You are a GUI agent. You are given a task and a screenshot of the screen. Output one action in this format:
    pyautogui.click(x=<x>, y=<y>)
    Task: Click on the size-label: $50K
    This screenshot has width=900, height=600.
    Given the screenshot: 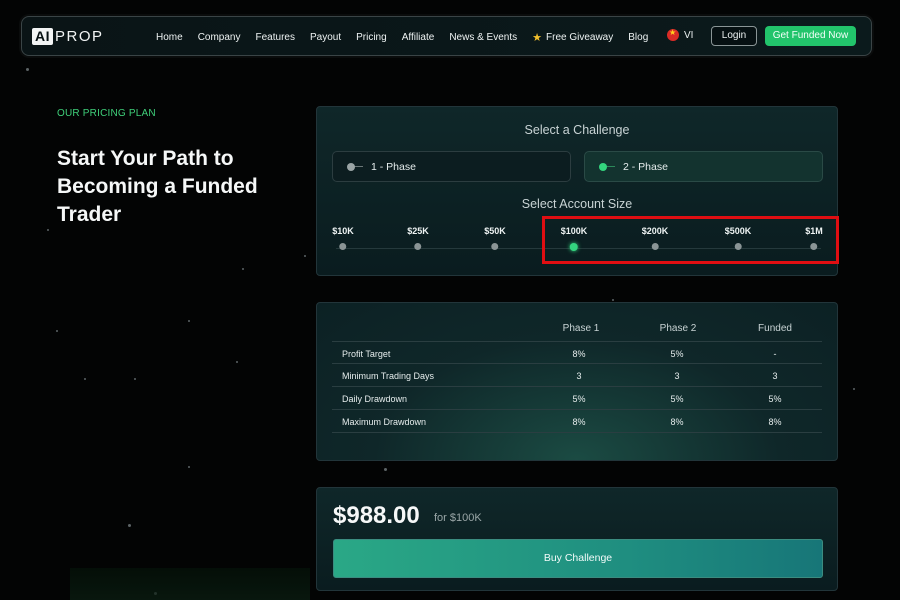 What is the action you would take?
    pyautogui.click(x=495, y=231)
    